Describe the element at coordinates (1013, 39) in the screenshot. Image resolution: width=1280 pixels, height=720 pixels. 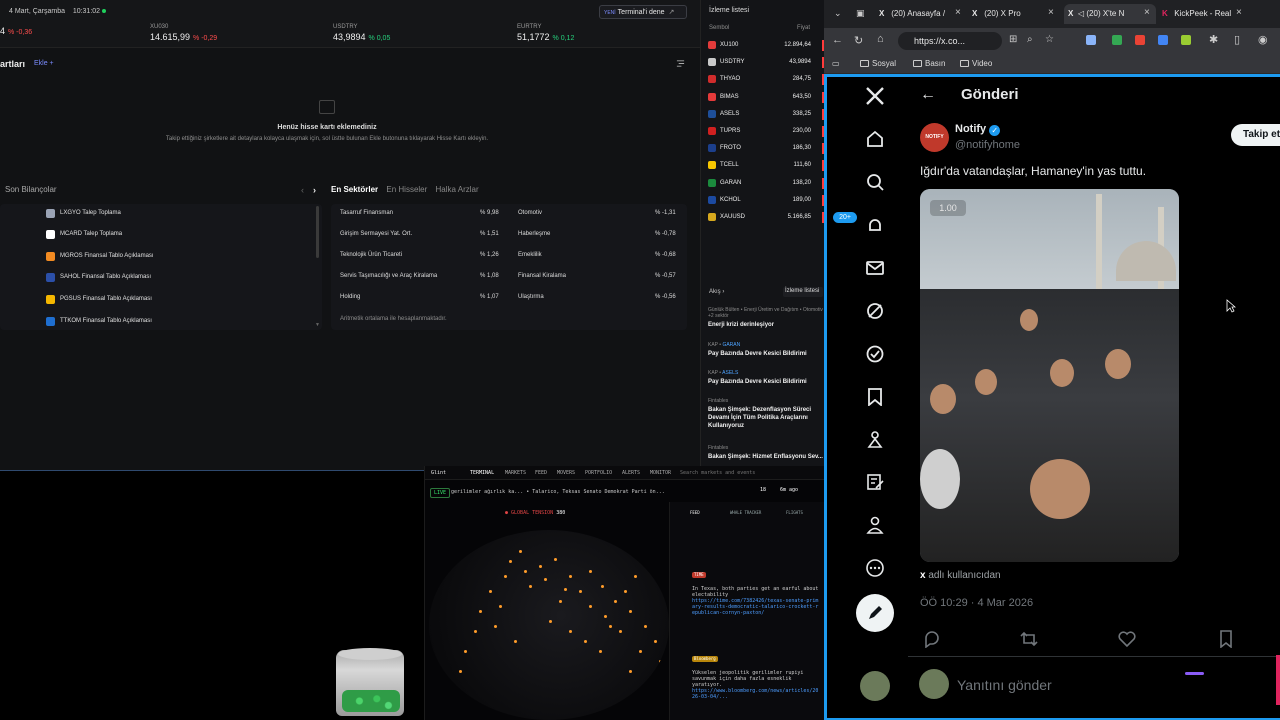
I see `tab-search-icon: ⊞` at that location.